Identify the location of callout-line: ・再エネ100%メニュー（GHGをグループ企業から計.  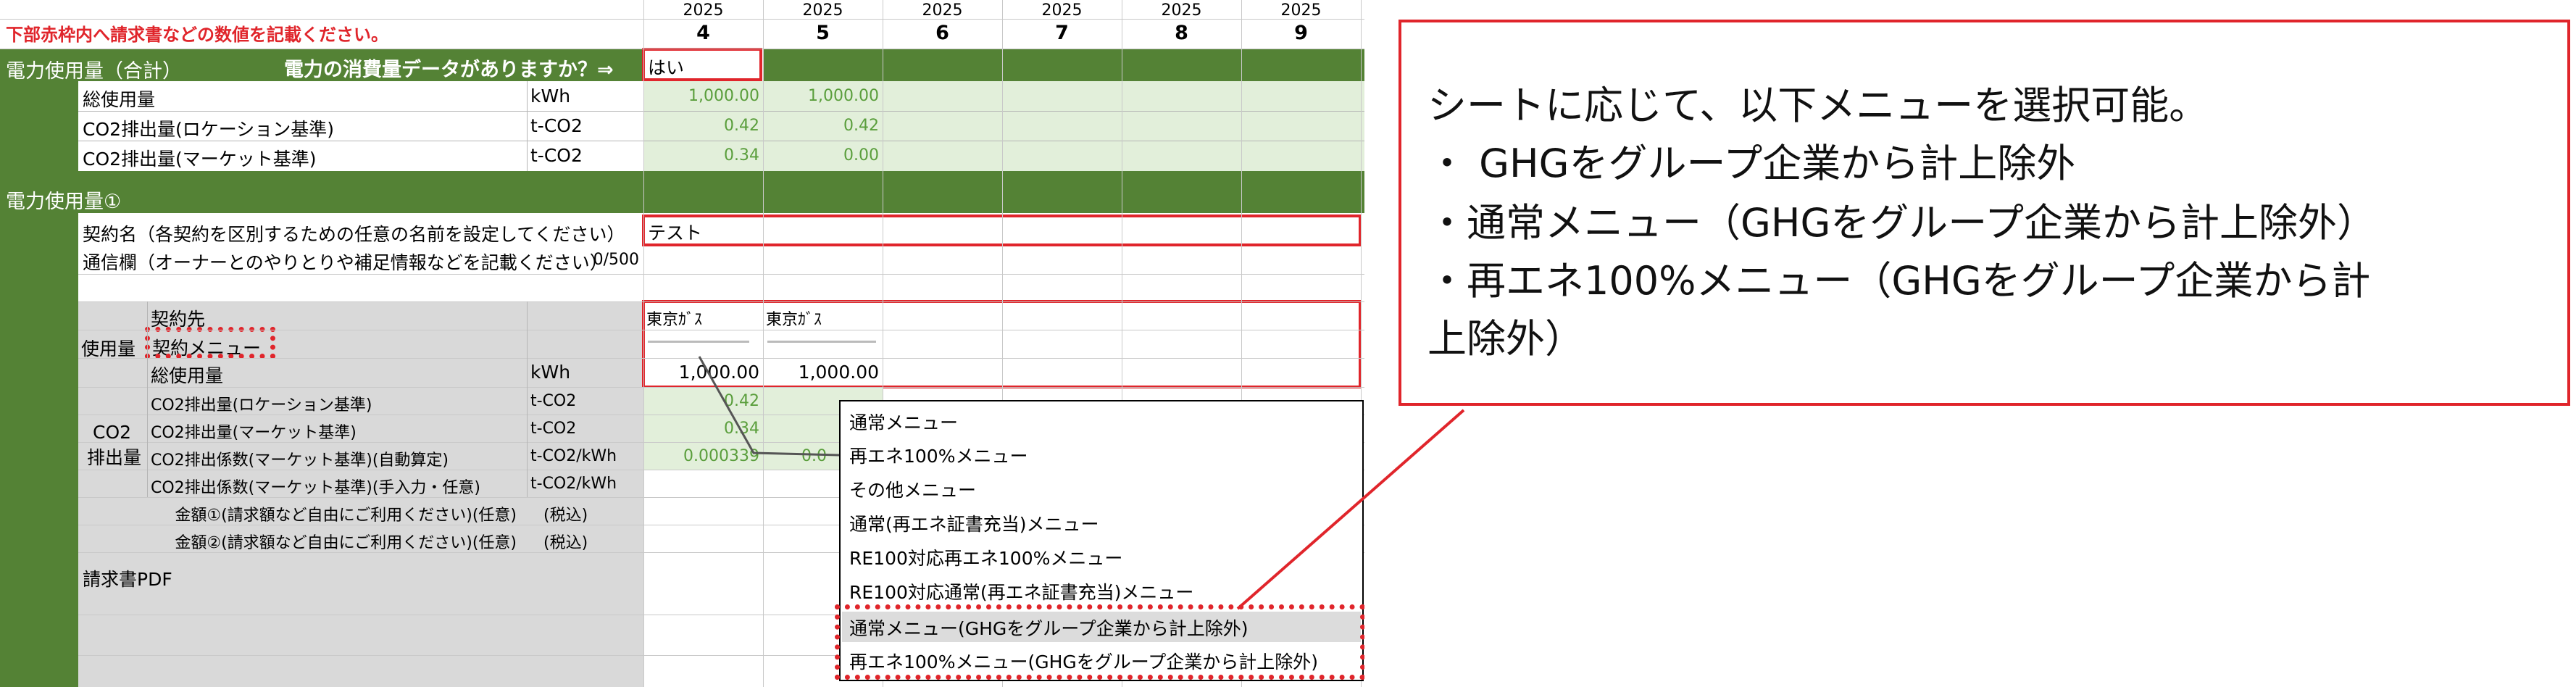
(1899, 281).